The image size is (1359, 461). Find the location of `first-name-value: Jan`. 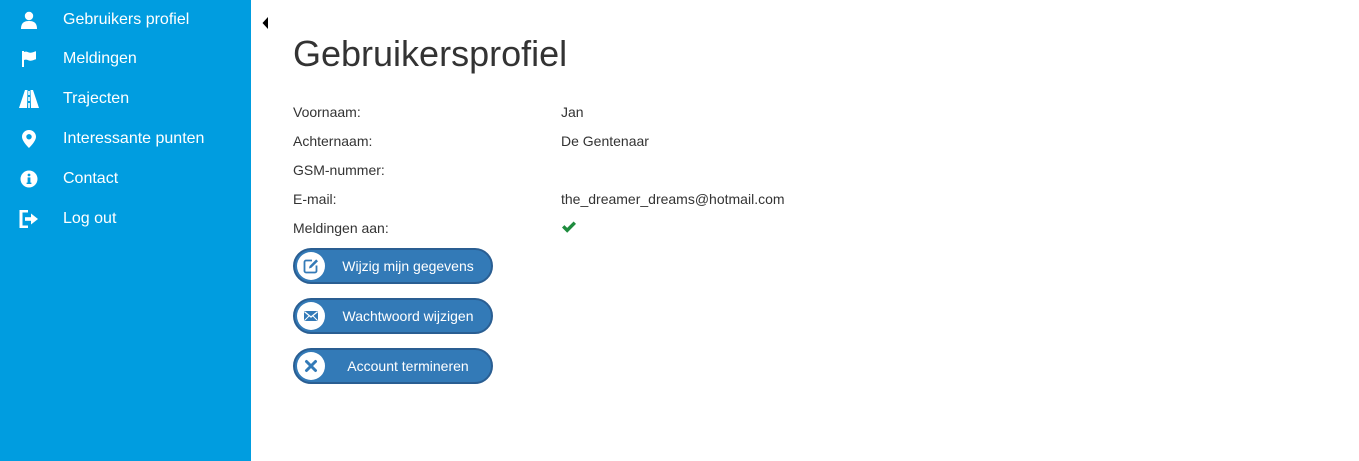

first-name-value: Jan is located at coordinates (572, 112).